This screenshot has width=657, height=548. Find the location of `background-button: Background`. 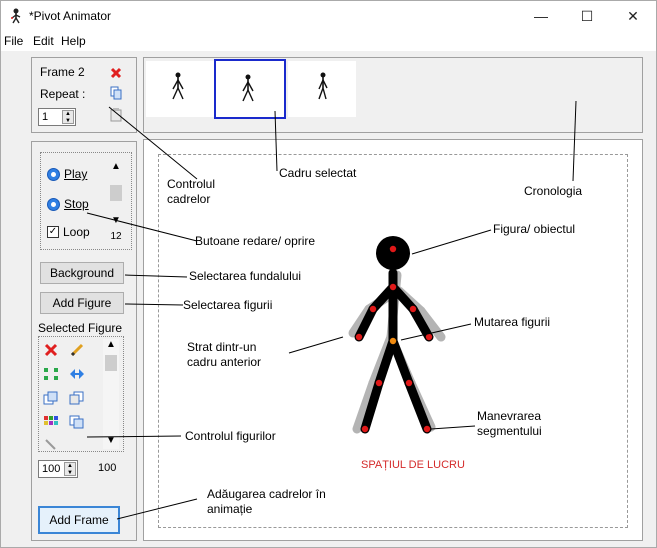

background-button: Background is located at coordinates (82, 273).